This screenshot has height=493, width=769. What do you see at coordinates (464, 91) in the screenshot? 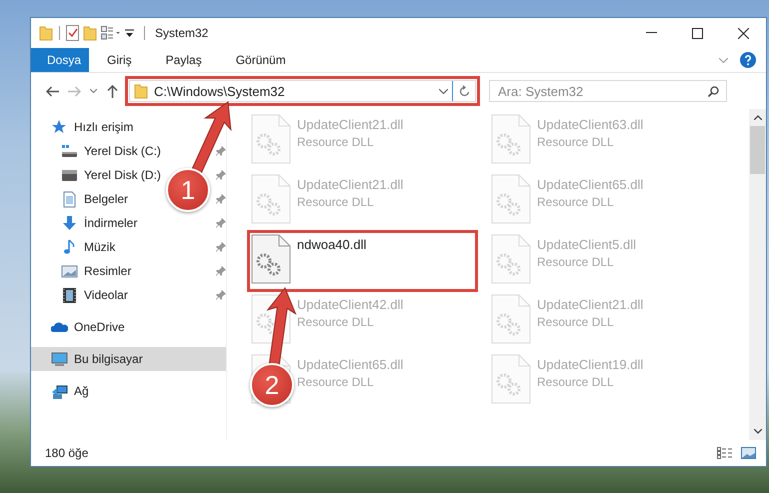
I see `refresh-icon` at bounding box center [464, 91].